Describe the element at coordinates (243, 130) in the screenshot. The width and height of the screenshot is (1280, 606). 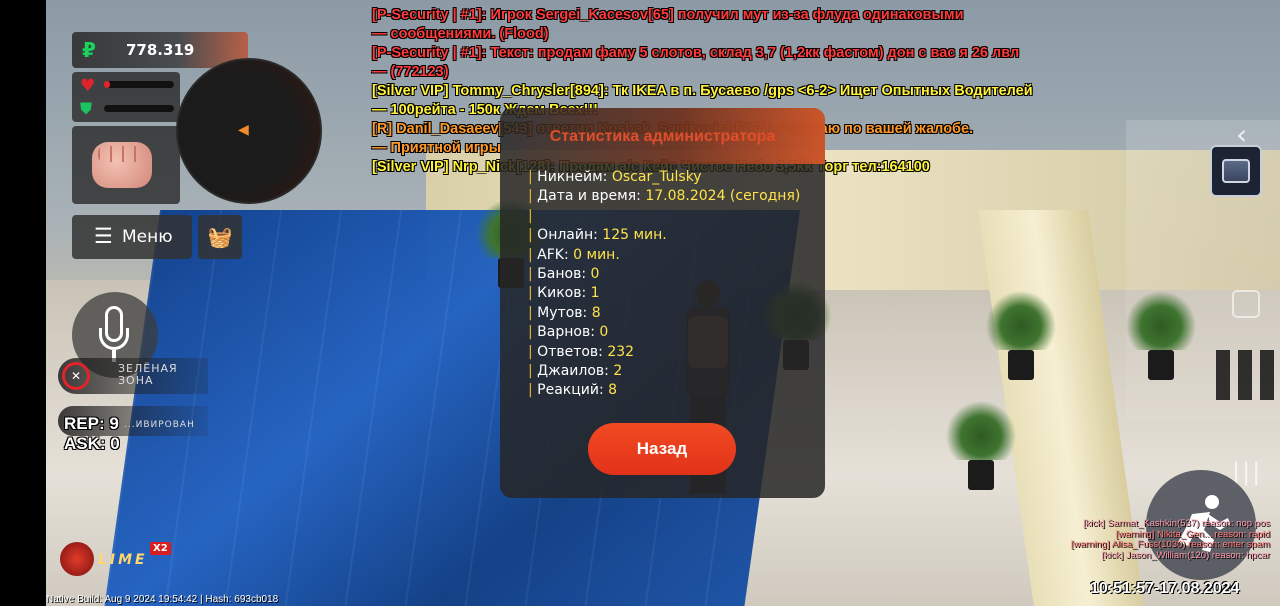
I see `player-arrow-icon: ◀` at that location.